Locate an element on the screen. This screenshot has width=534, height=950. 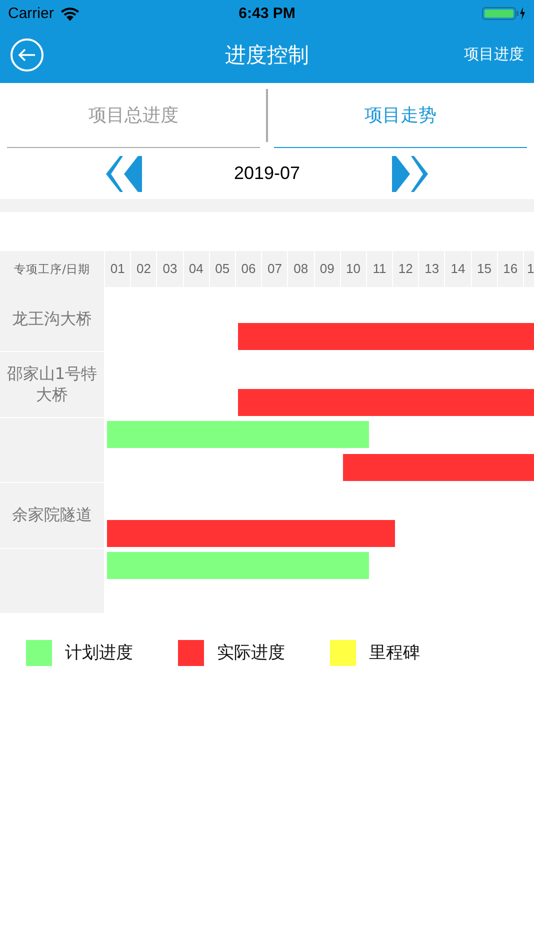
wifi-icon is located at coordinates (70, 13).